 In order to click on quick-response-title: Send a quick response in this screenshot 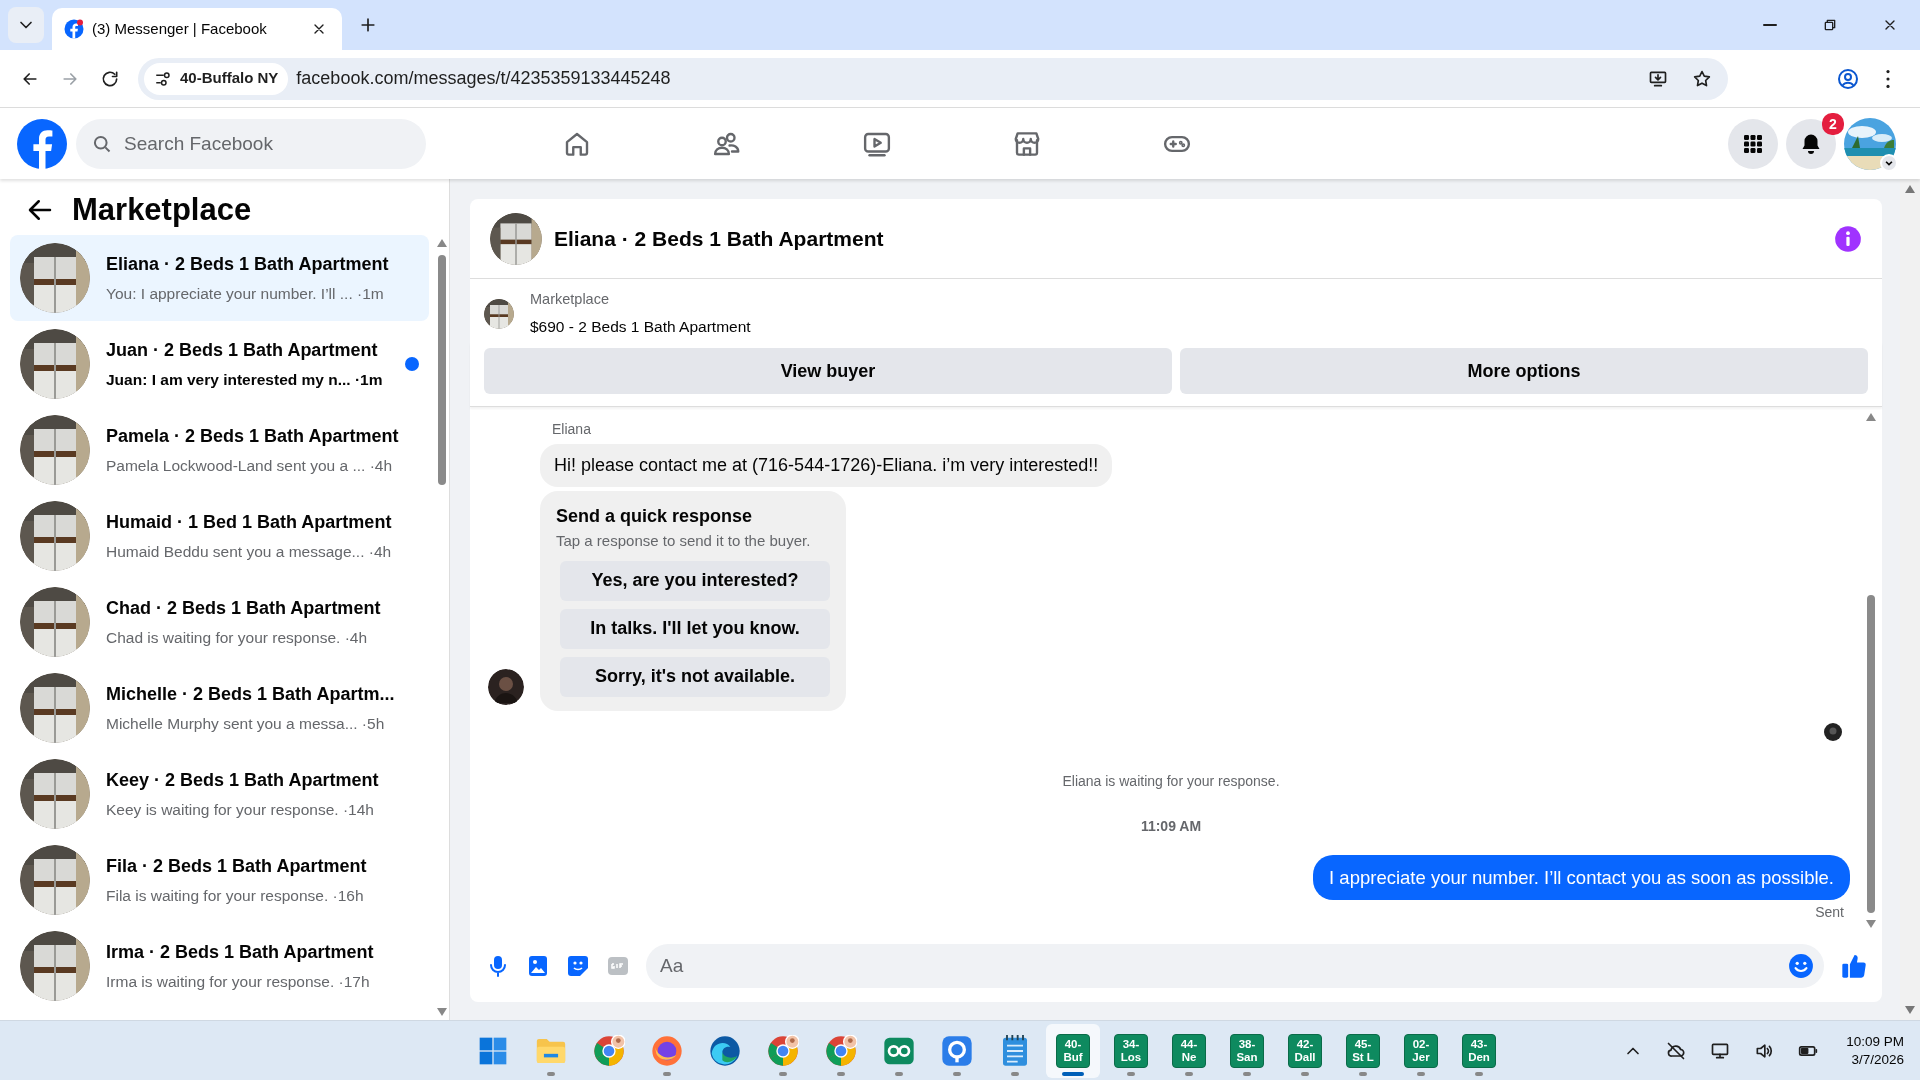, I will do `click(655, 516)`.